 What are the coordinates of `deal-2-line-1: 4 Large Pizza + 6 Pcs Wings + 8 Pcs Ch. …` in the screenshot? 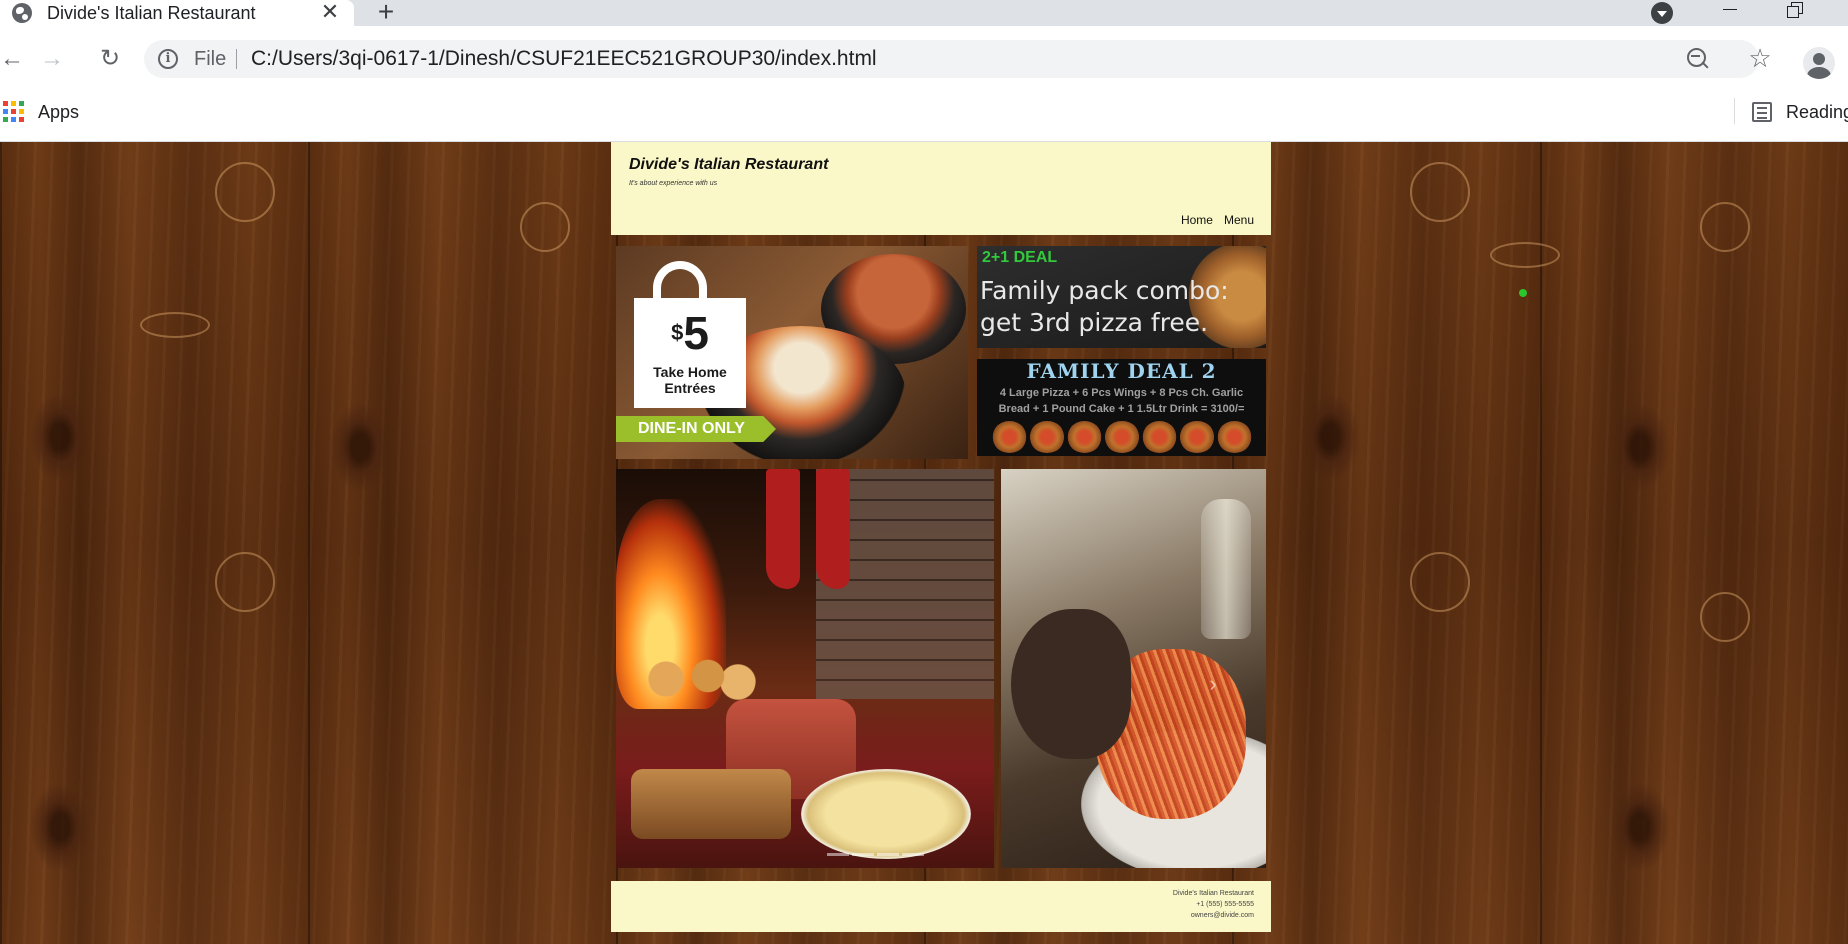 It's located at (1121, 393).